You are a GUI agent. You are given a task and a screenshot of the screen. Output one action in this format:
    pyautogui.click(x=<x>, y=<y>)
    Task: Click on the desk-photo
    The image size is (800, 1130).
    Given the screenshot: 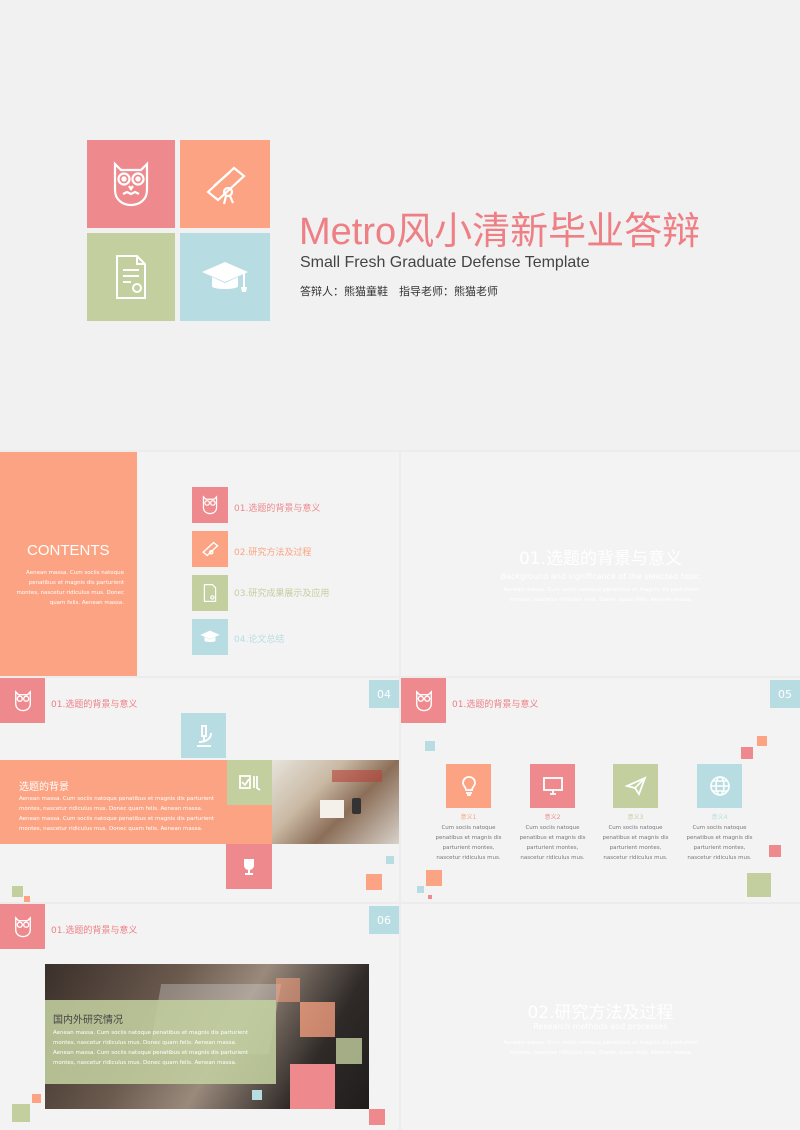 What is the action you would take?
    pyautogui.click(x=335, y=802)
    